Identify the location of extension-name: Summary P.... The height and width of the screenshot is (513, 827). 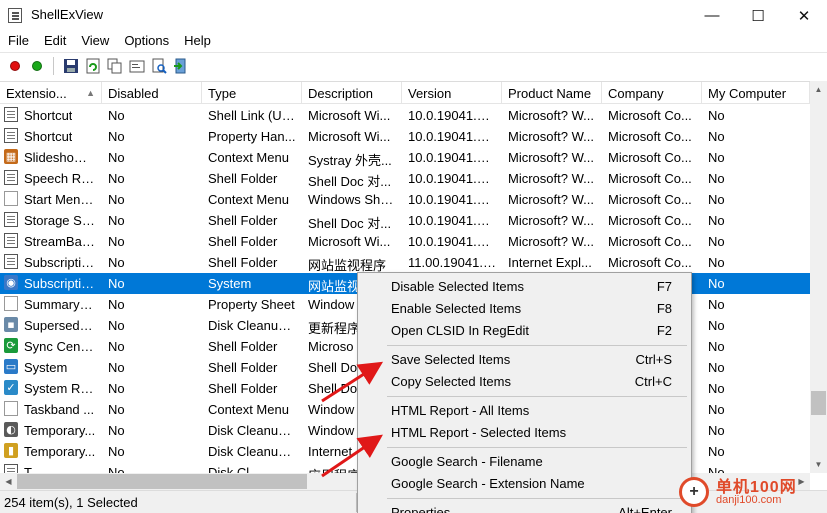
(60, 304).